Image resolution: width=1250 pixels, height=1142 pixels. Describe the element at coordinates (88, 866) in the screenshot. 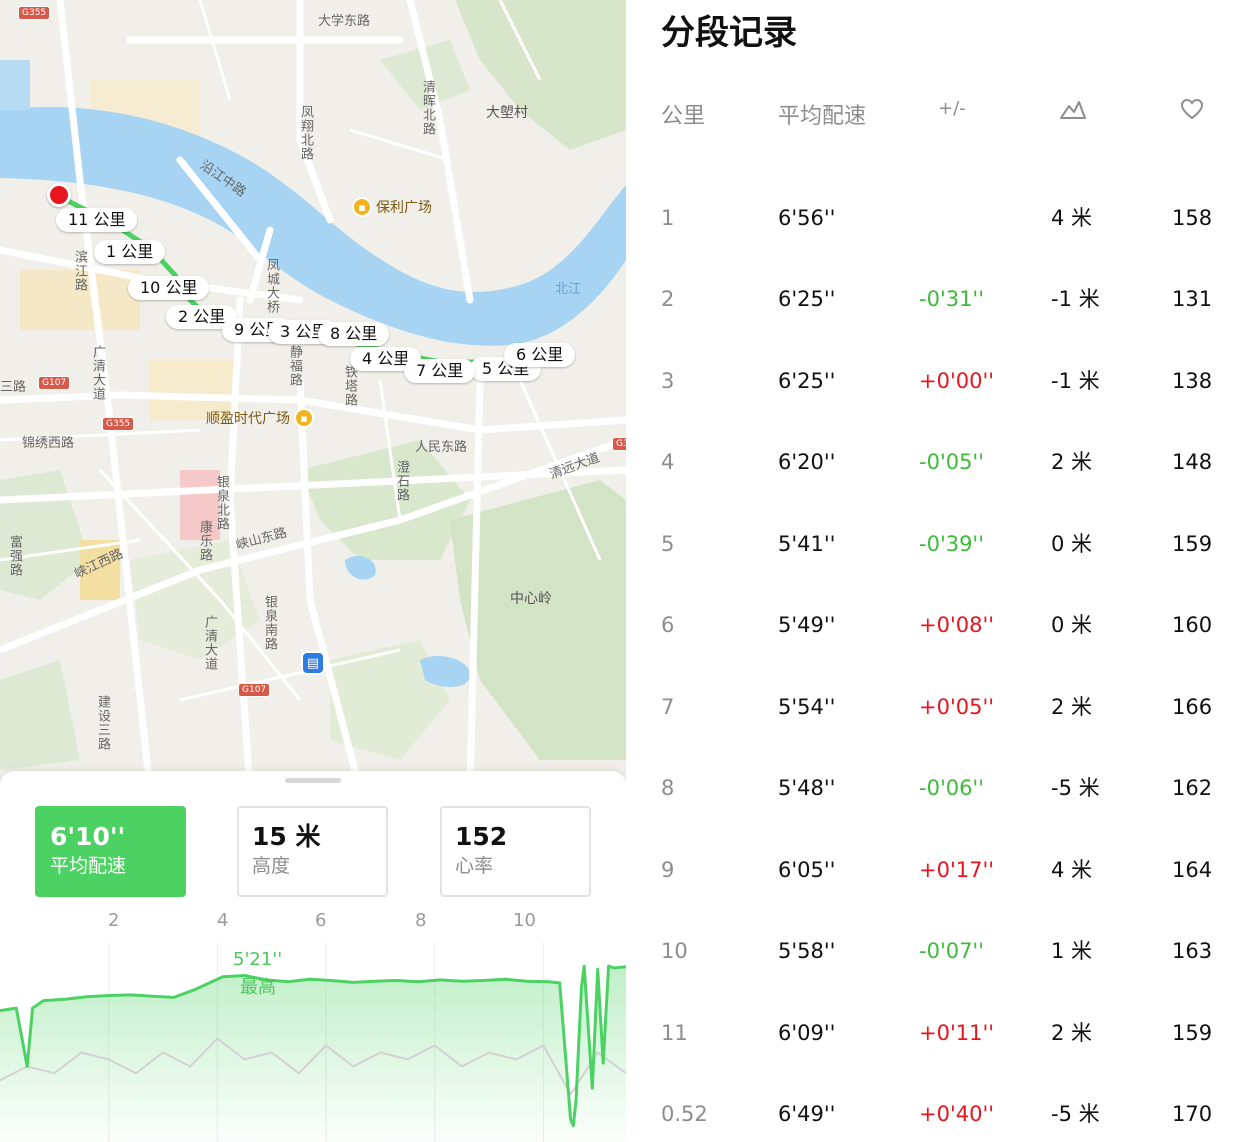

I see `metric-label: 平均配速` at that location.